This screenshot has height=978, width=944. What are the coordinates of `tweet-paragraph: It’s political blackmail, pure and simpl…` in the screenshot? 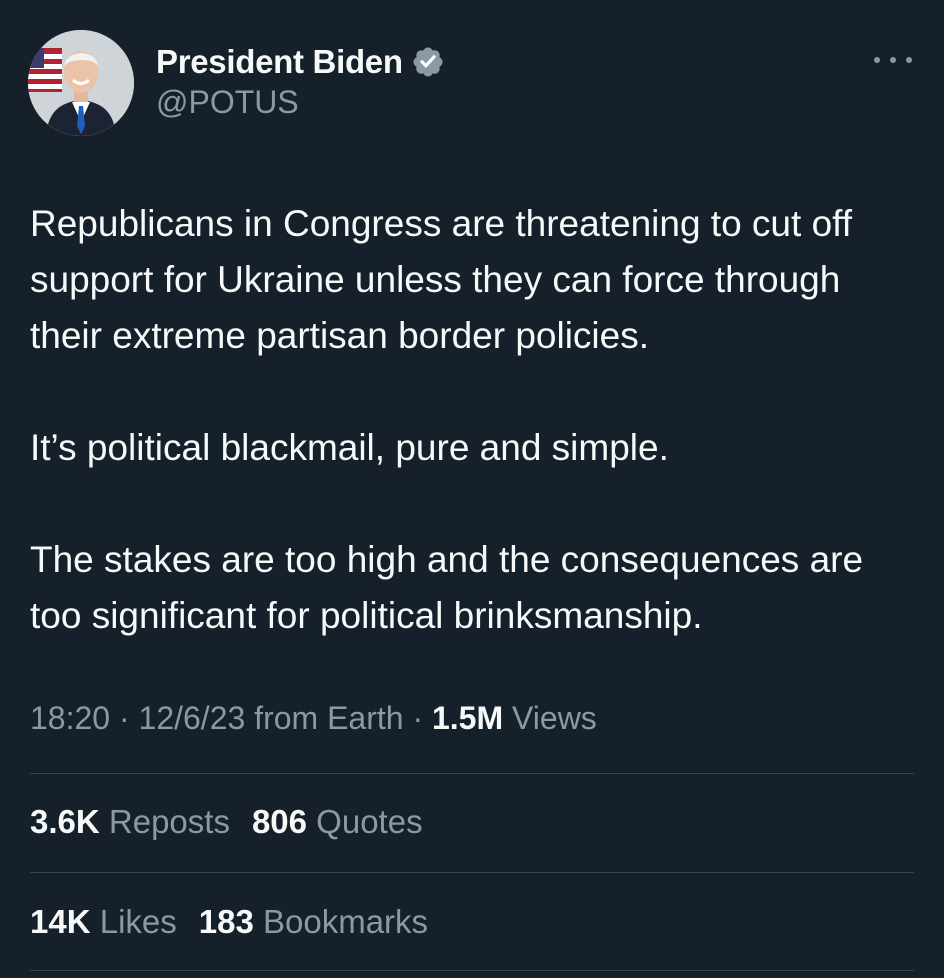 It's located at (349, 447).